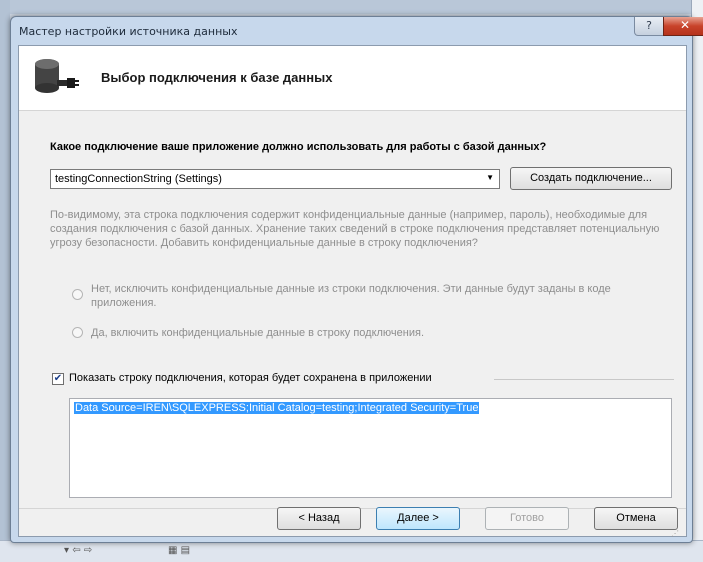  What do you see at coordinates (128, 31) in the screenshot?
I see `window-title: Мастер настройки источника данных` at bounding box center [128, 31].